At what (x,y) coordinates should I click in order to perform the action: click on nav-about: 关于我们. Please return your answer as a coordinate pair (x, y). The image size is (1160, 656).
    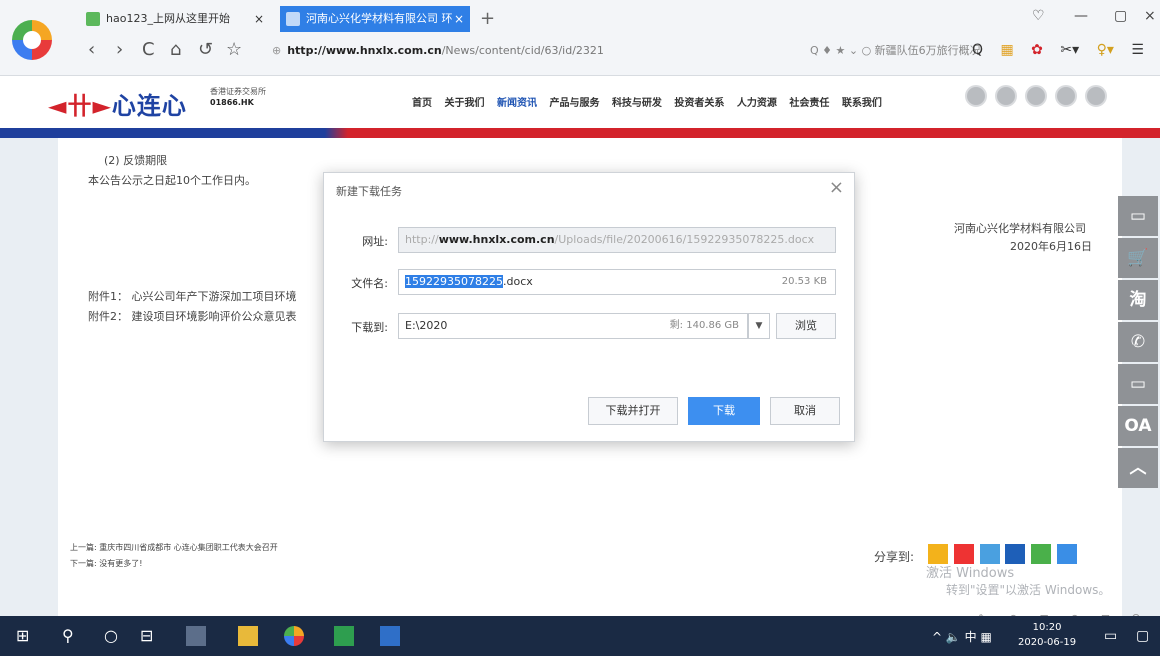
    Looking at the image, I should click on (464, 103).